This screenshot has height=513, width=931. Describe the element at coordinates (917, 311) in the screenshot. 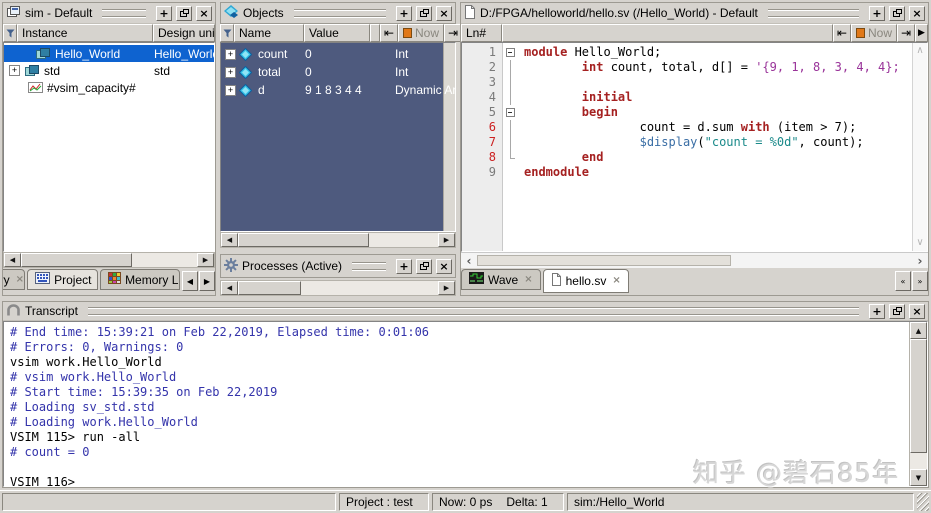

I see `transcript-close-button: ×` at that location.